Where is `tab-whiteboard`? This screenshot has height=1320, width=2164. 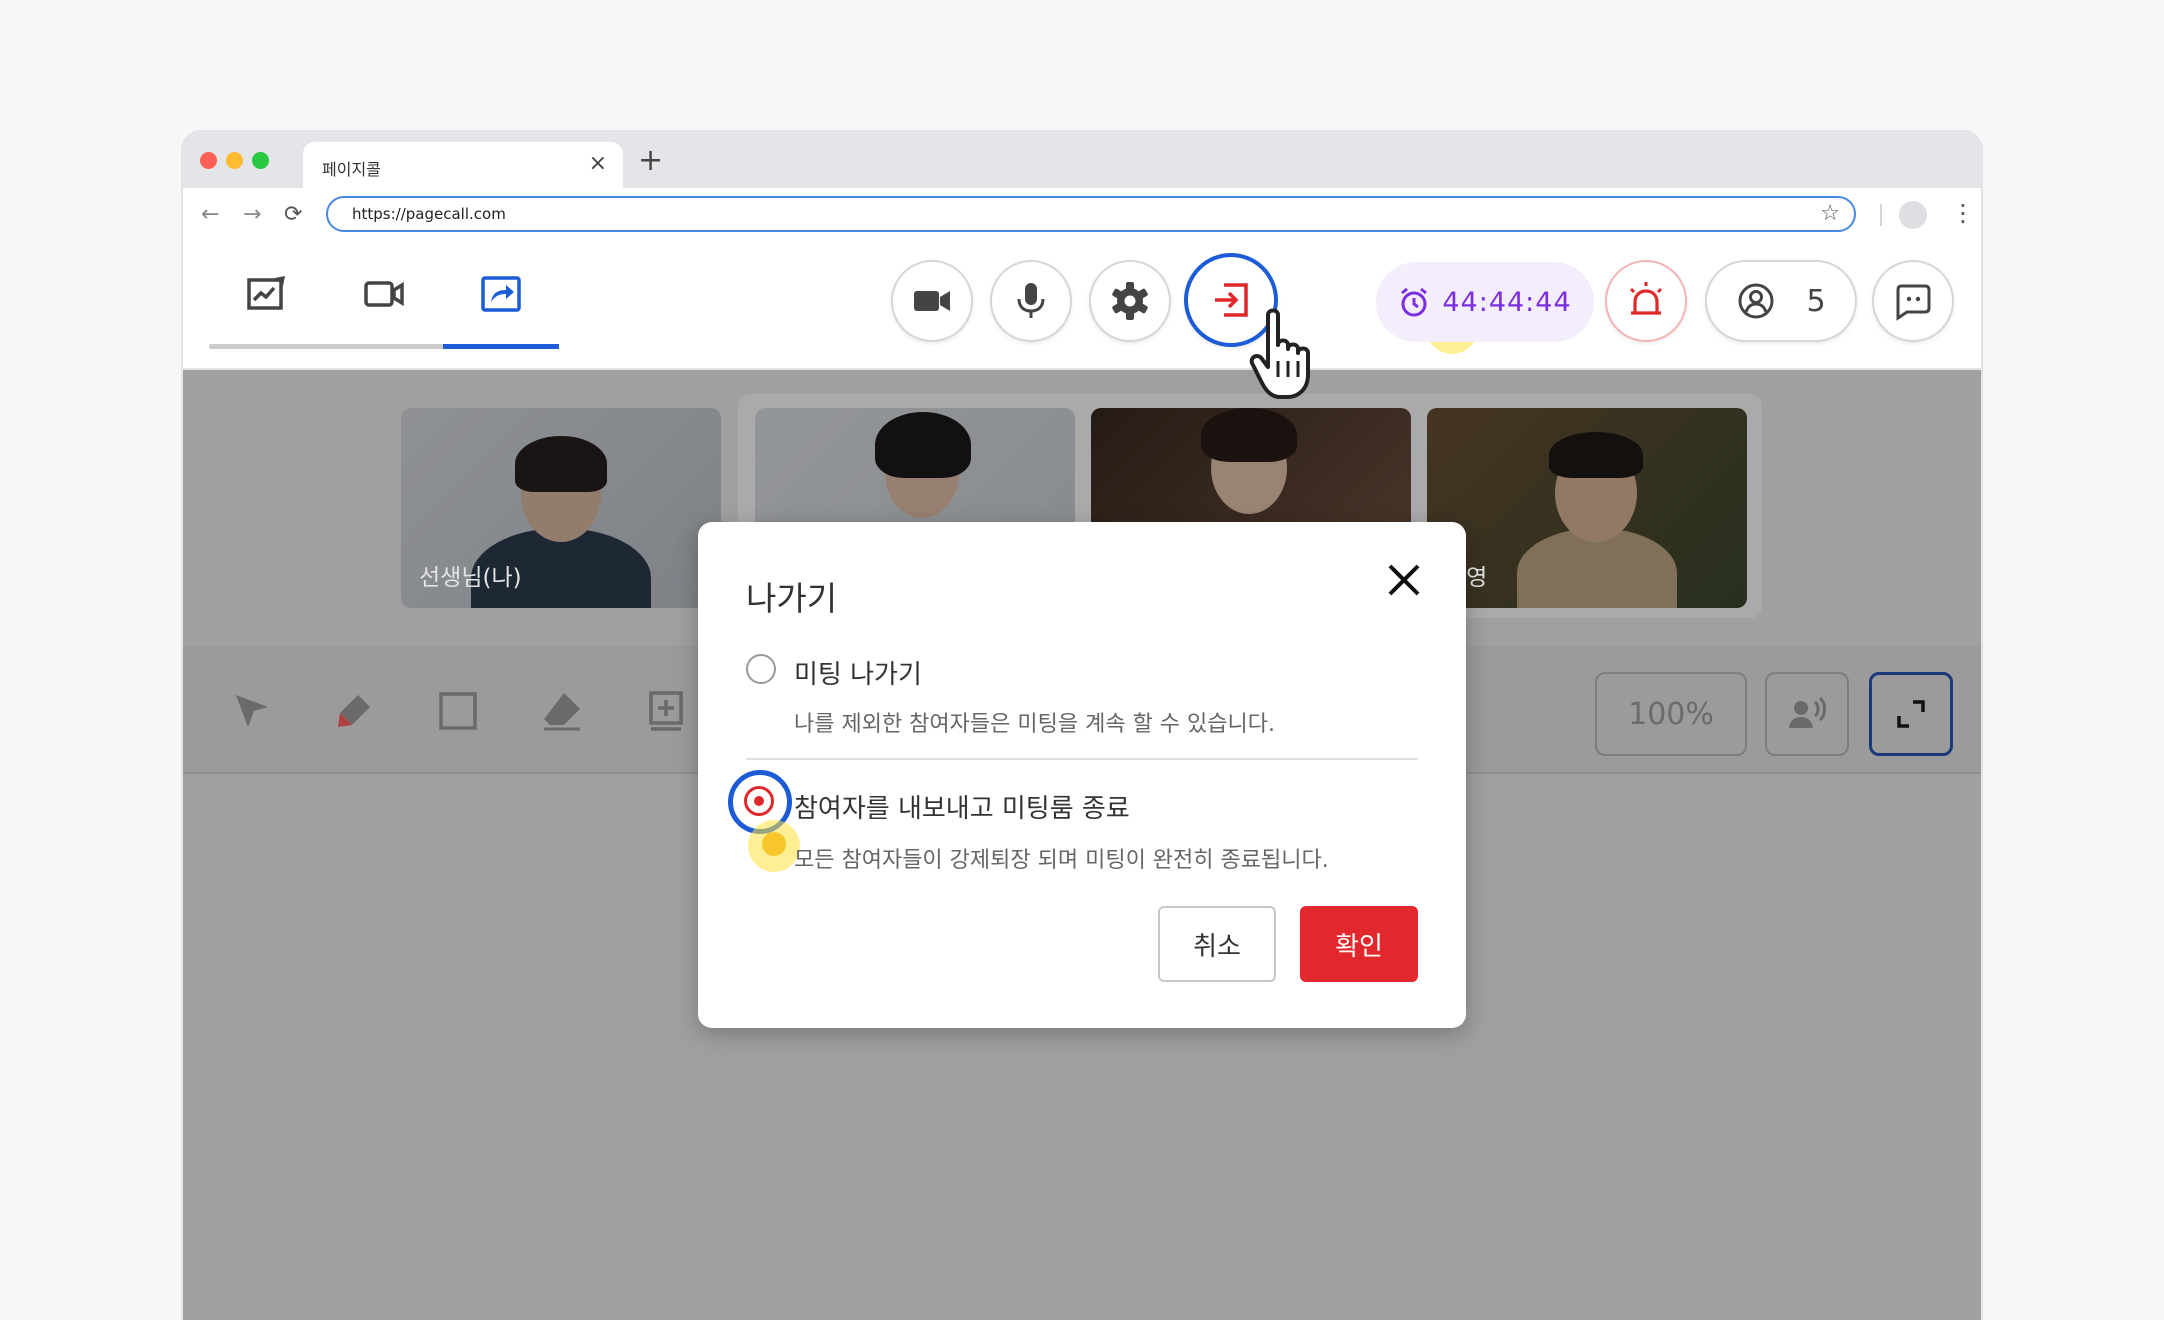
tab-whiteboard is located at coordinates (267, 294).